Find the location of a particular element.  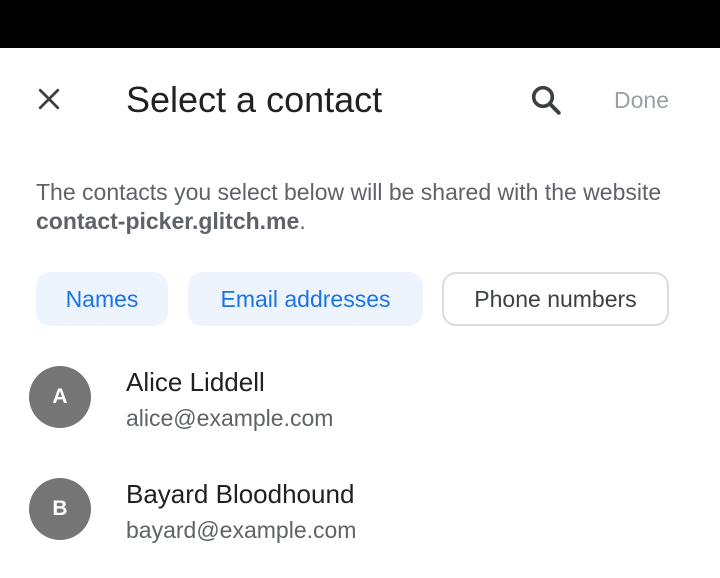

filter-chip-email-addresses: Email addresses is located at coordinates (305, 299).